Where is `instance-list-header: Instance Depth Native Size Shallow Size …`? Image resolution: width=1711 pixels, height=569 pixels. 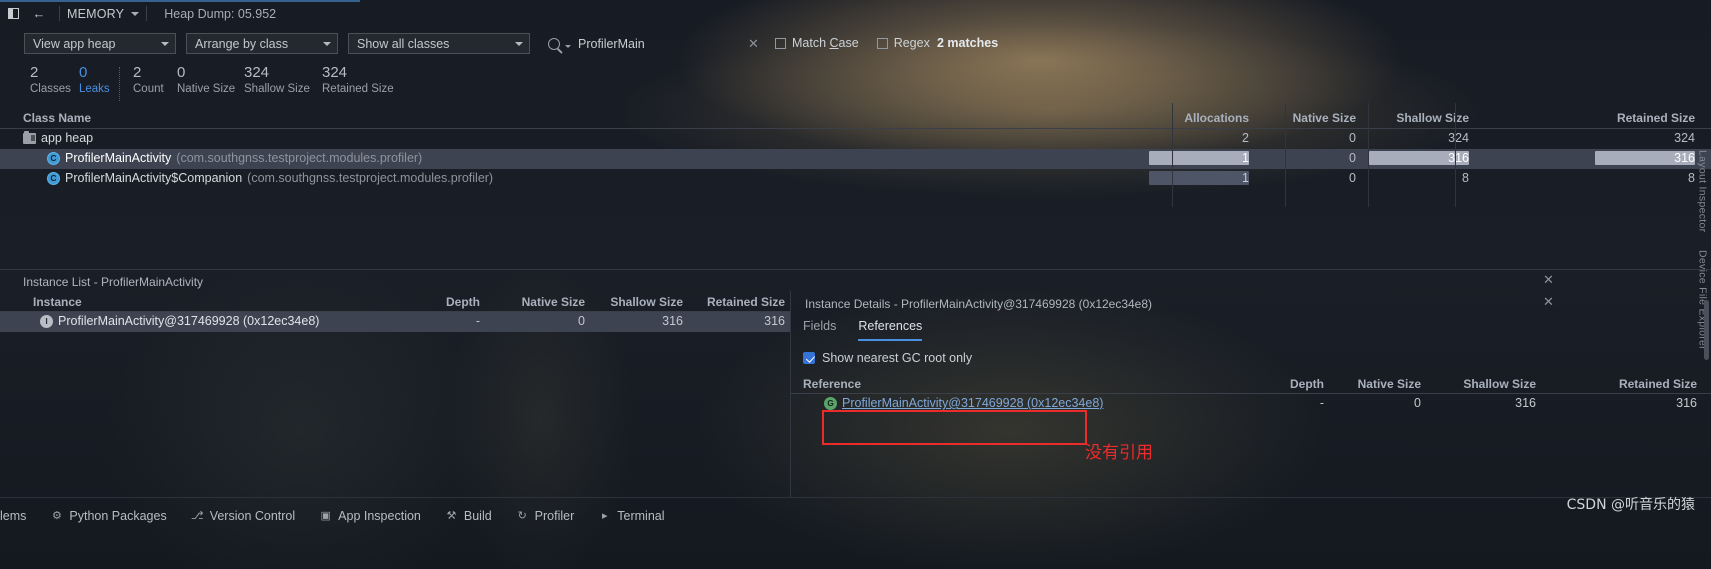
instance-list-header: Instance Depth Native Size Shallow Size … is located at coordinates (395, 301).